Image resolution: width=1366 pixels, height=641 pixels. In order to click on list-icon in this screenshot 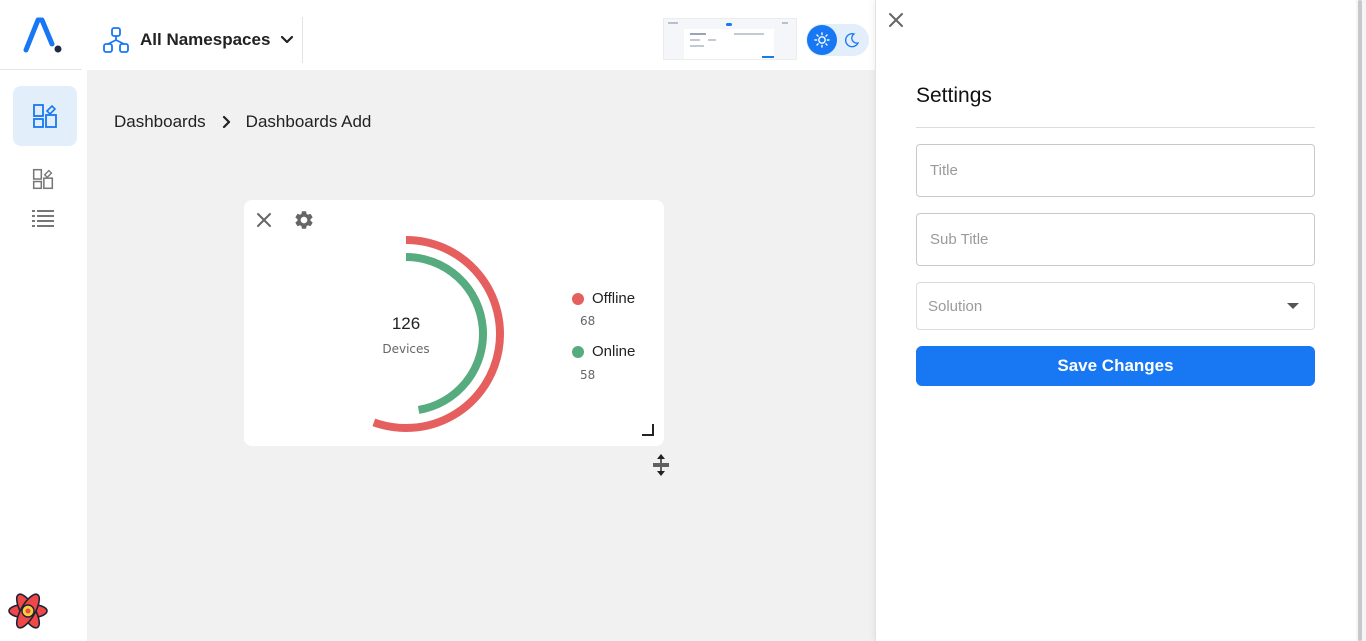, I will do `click(43, 218)`.